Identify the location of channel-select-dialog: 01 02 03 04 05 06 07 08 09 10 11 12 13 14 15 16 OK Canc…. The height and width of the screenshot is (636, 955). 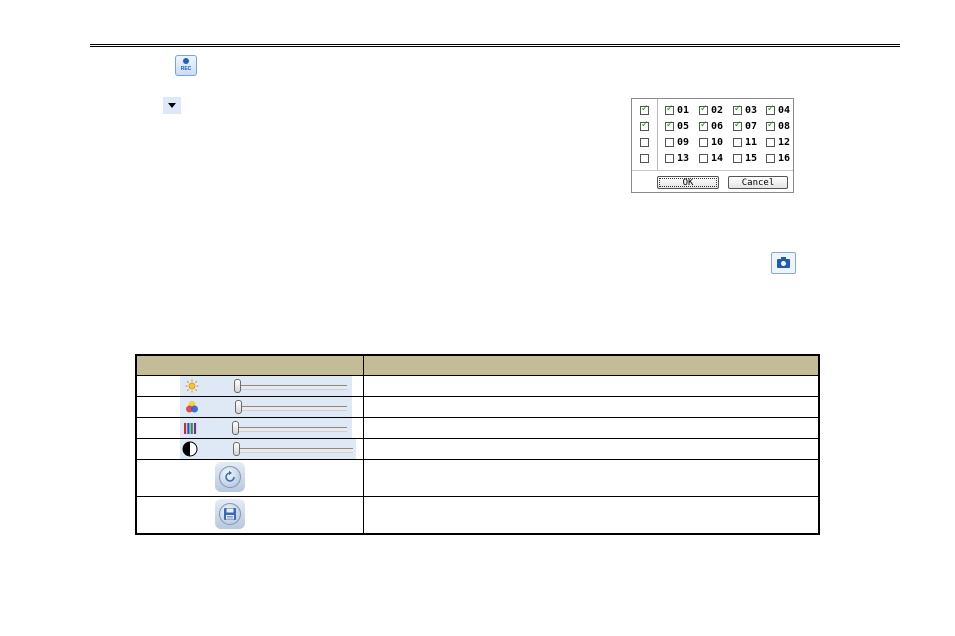
(712, 145).